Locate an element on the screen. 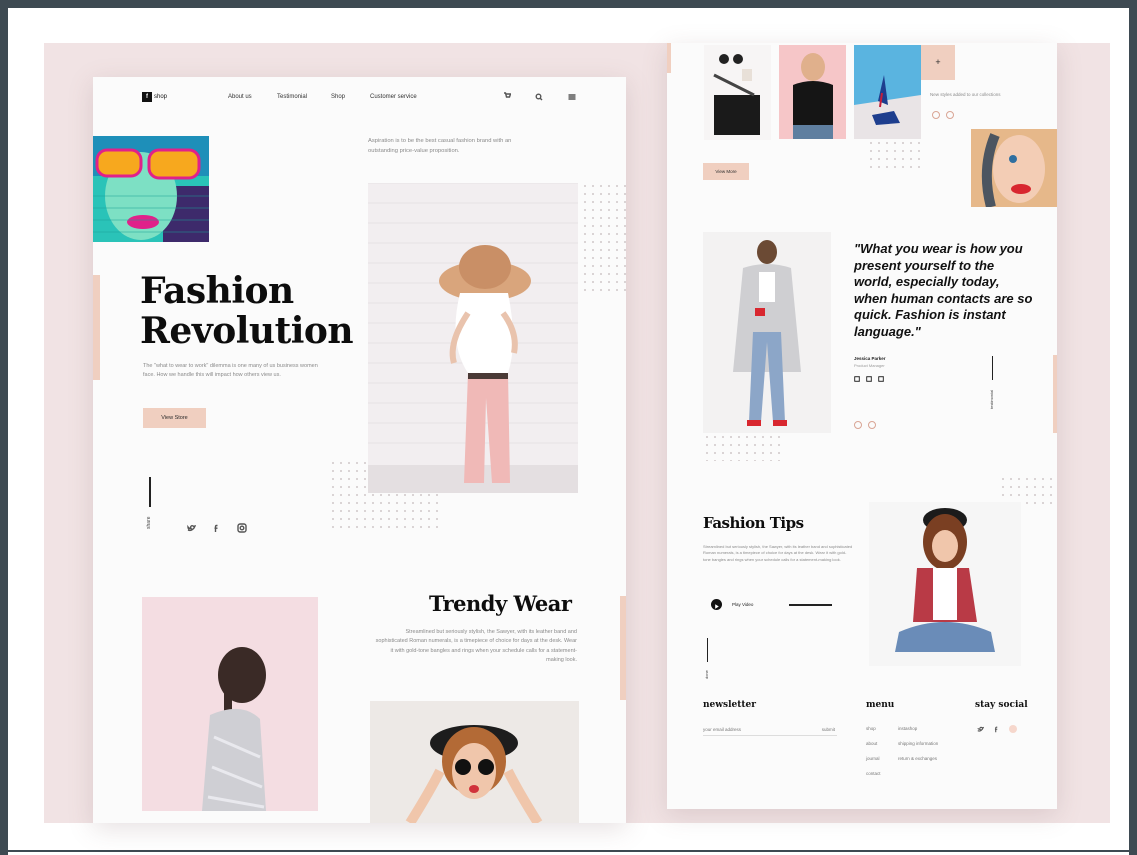  play-button is located at coordinates (716, 604).